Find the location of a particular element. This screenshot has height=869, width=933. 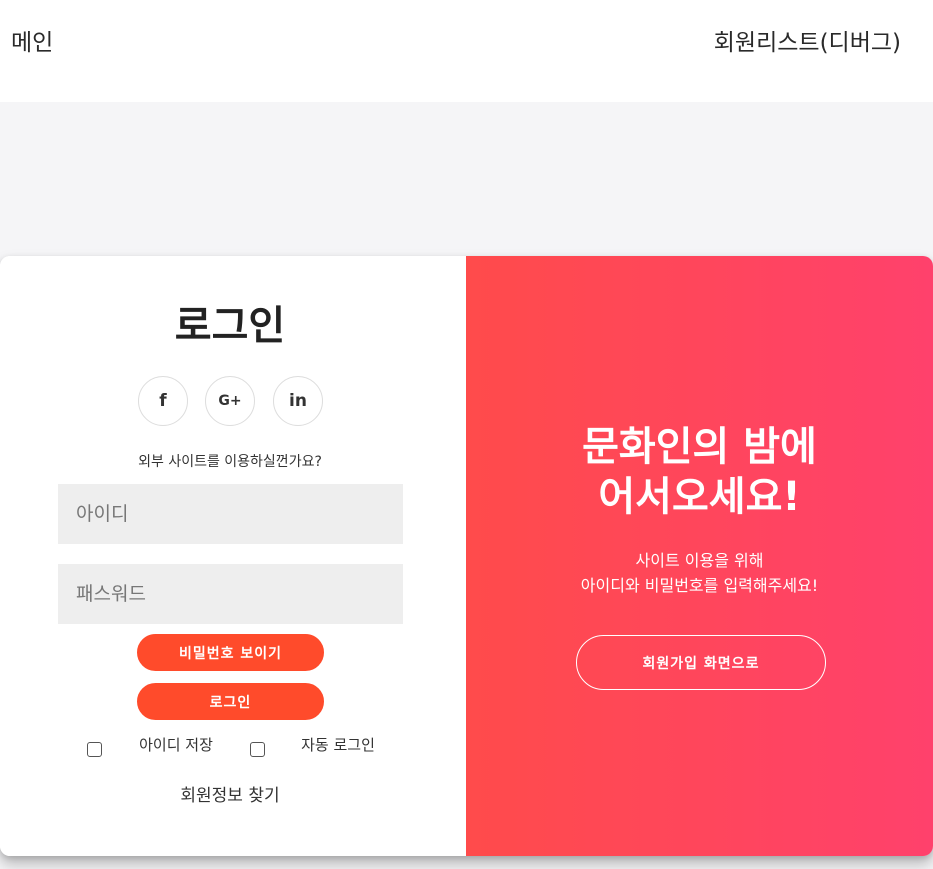

save-id-label: 아이디 저장 is located at coordinates (176, 745).